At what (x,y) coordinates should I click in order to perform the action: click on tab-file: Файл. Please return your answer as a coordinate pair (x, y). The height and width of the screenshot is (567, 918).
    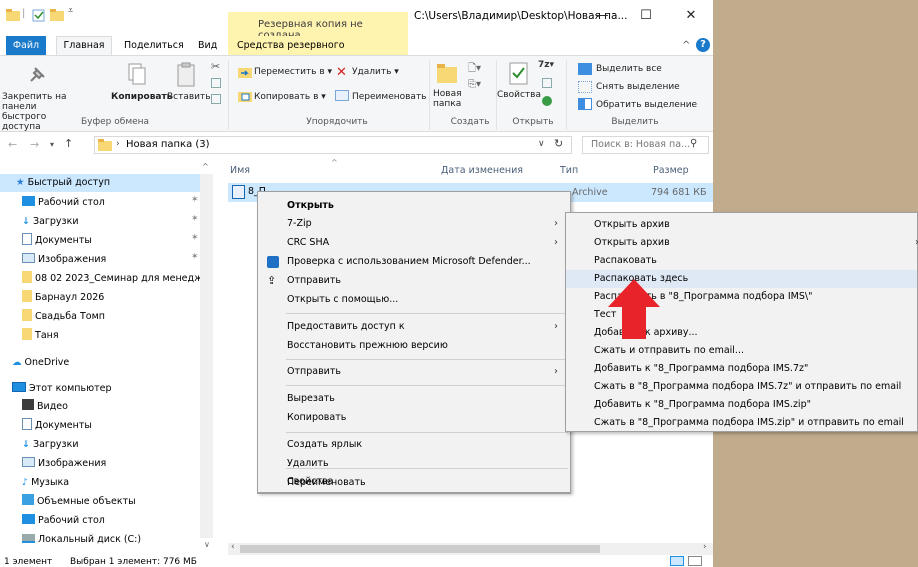
    Looking at the image, I should click on (26, 46).